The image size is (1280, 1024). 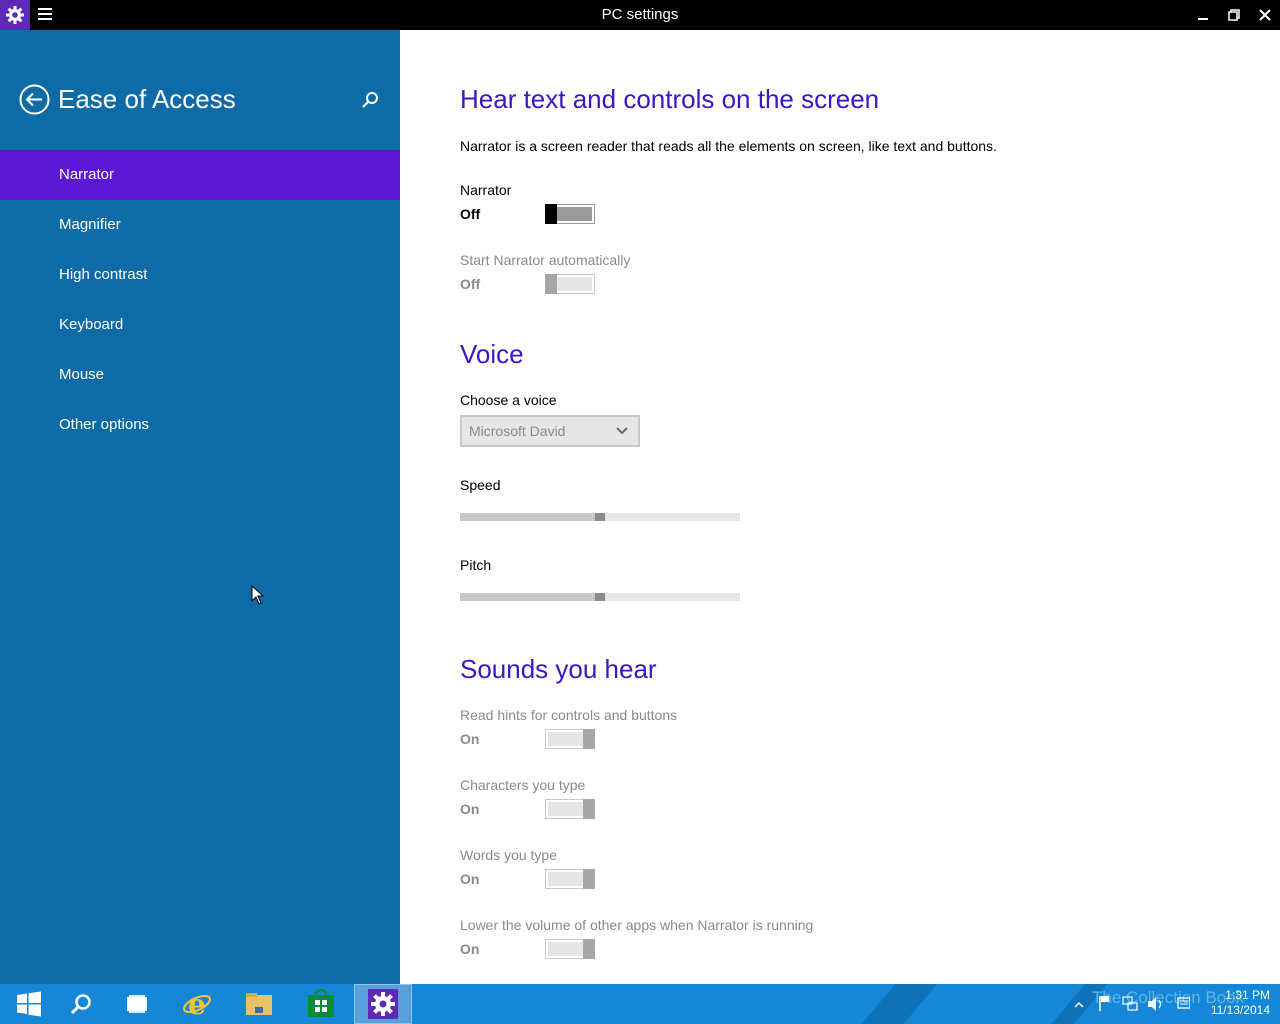 I want to click on pc-settings-taskbar-button, so click(x=383, y=1004).